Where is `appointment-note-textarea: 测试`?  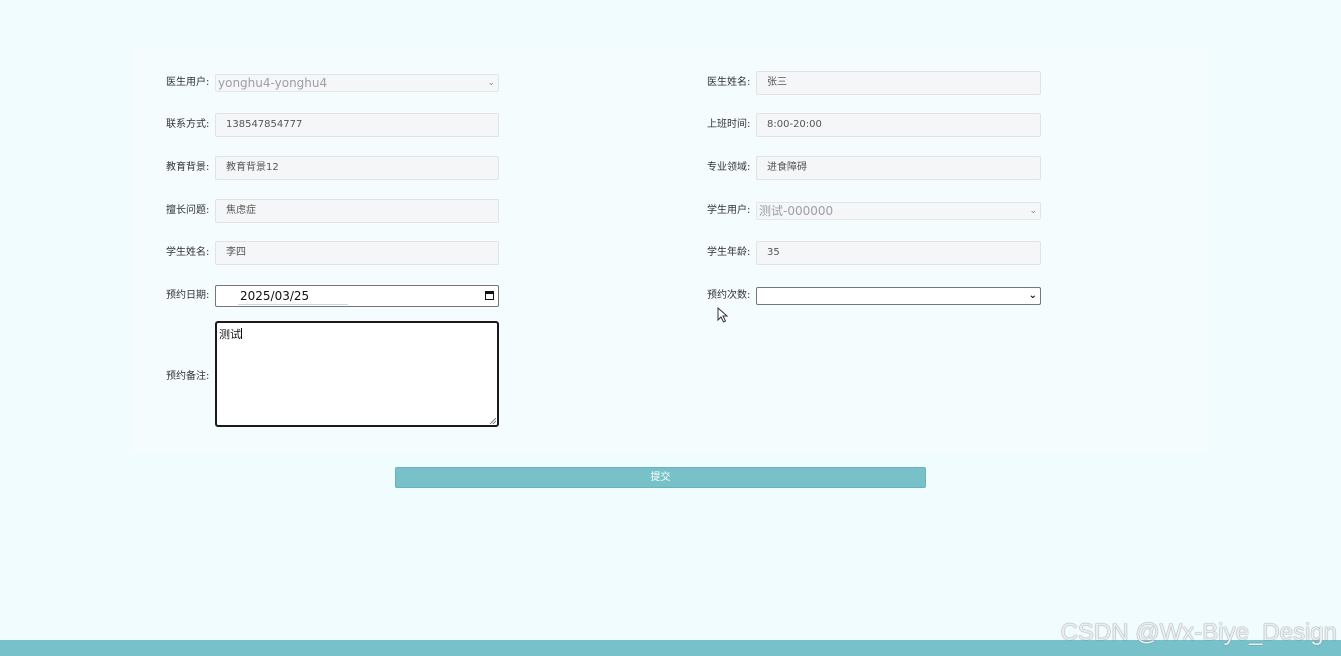
appointment-note-textarea: 测试 is located at coordinates (357, 374).